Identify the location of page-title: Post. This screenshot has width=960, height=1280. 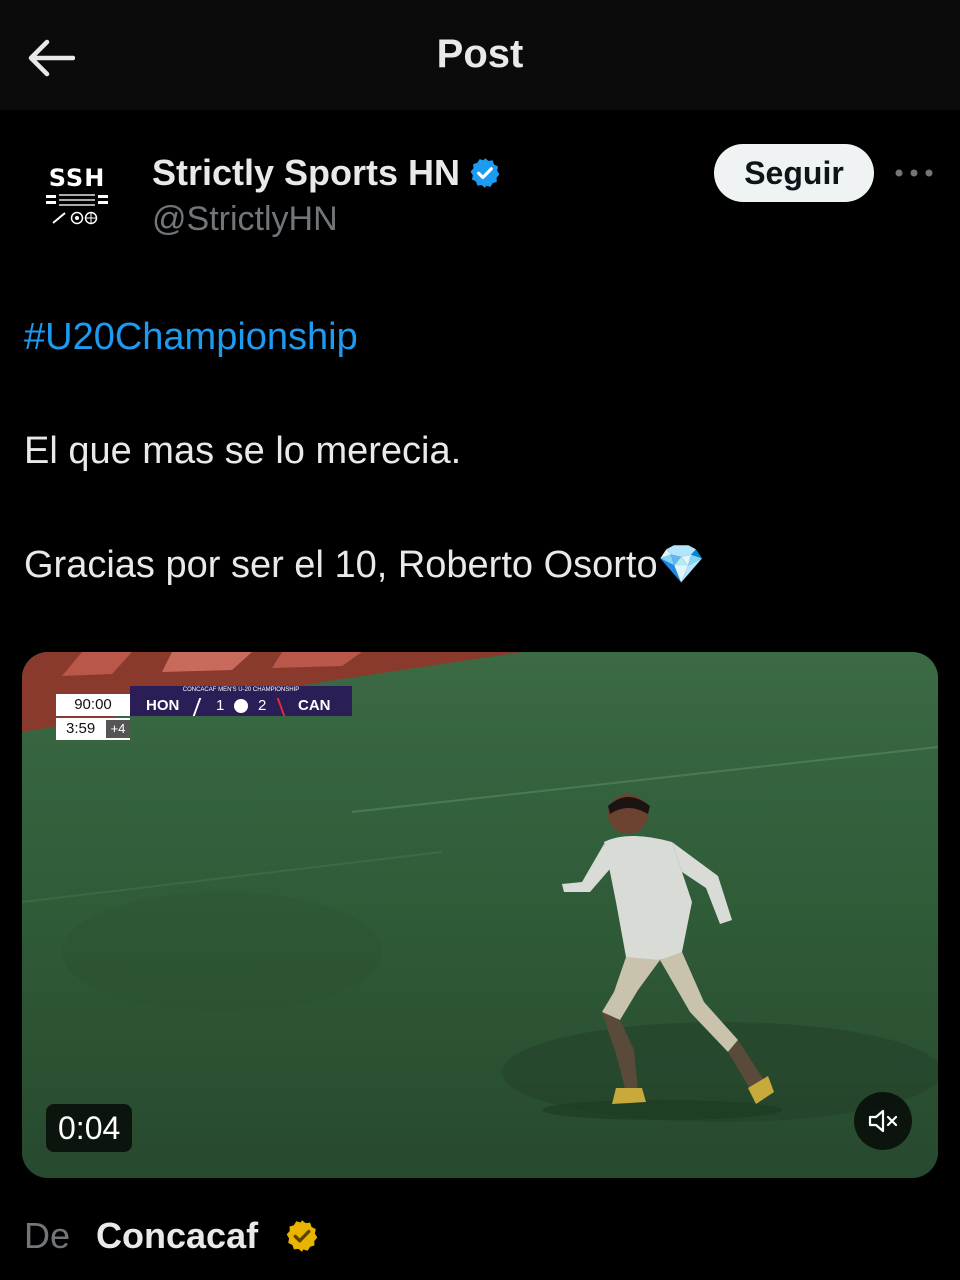
(480, 54).